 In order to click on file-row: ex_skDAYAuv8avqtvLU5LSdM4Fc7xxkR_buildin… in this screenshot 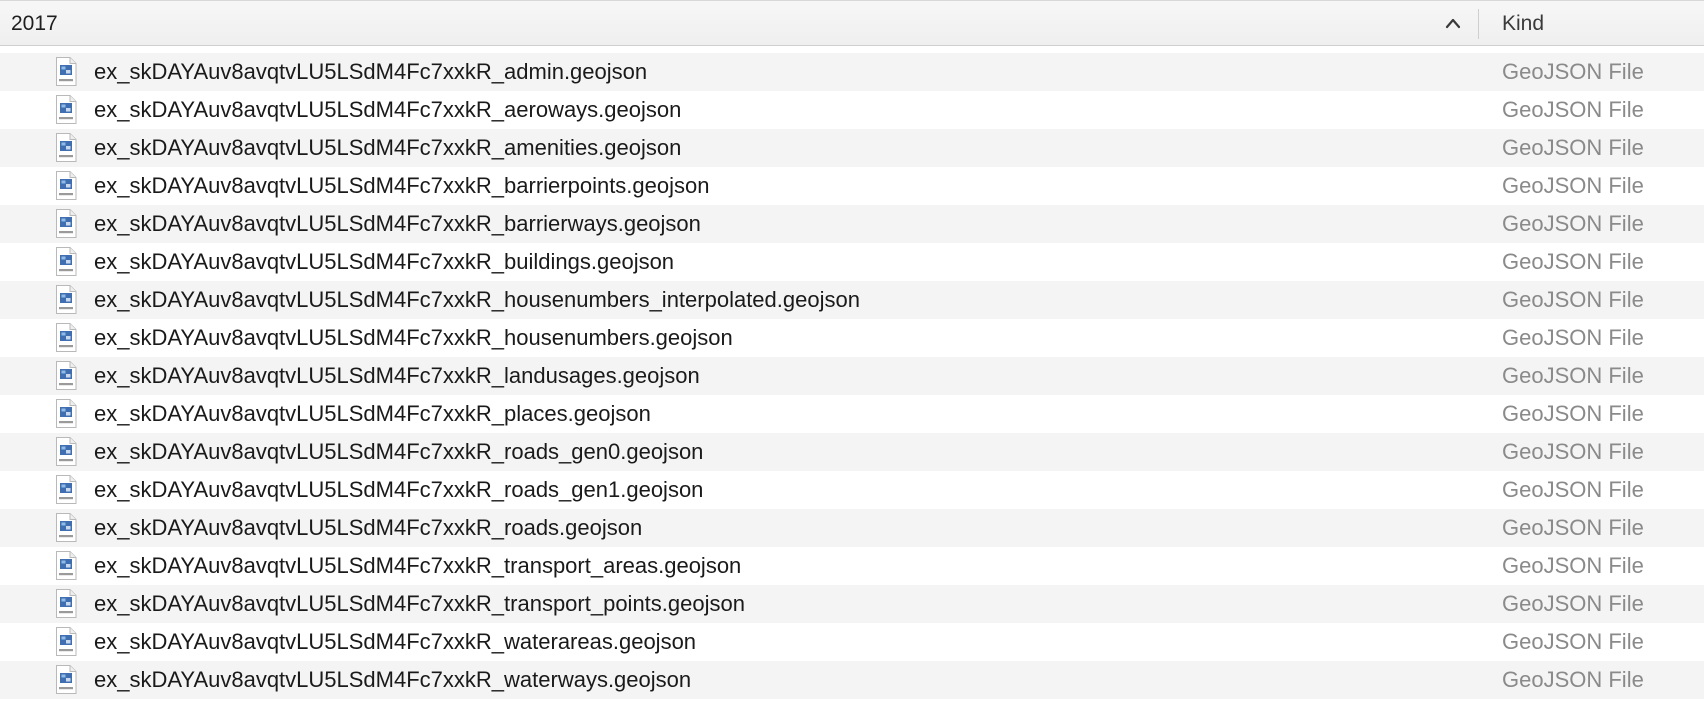, I will do `click(852, 262)`.